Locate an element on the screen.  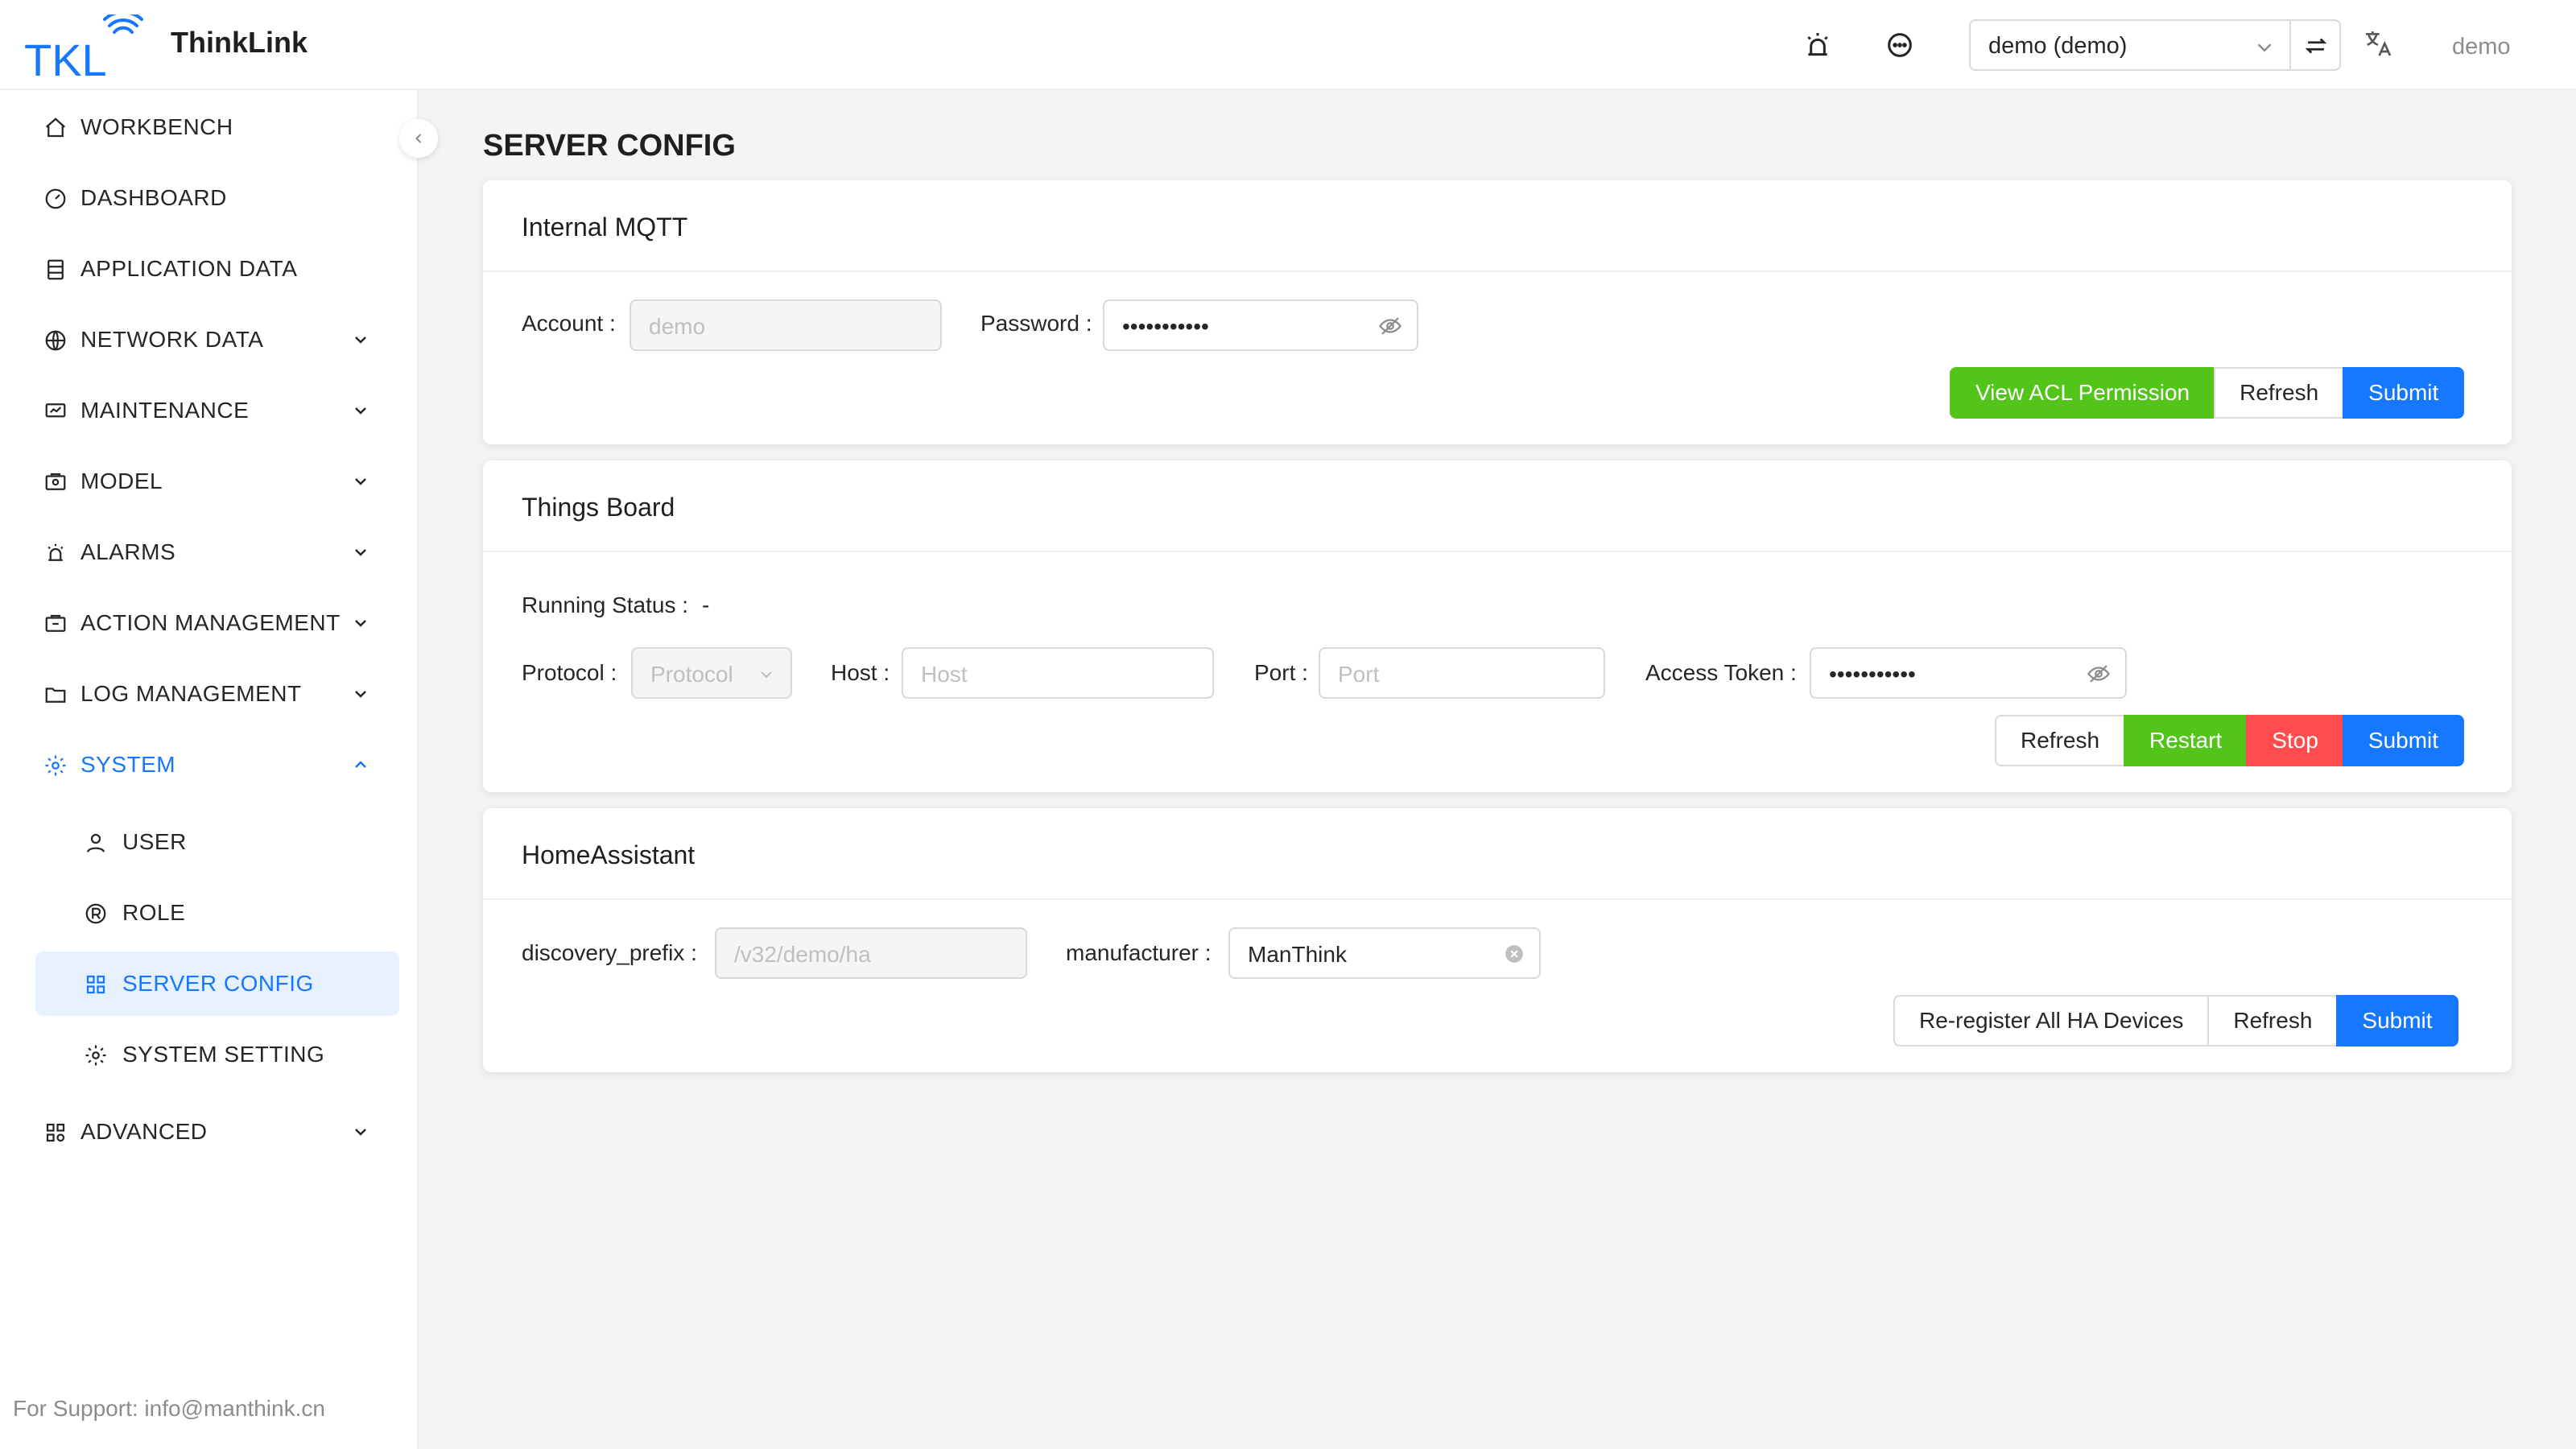
sidebar-item-role: ROLE is located at coordinates (217, 913).